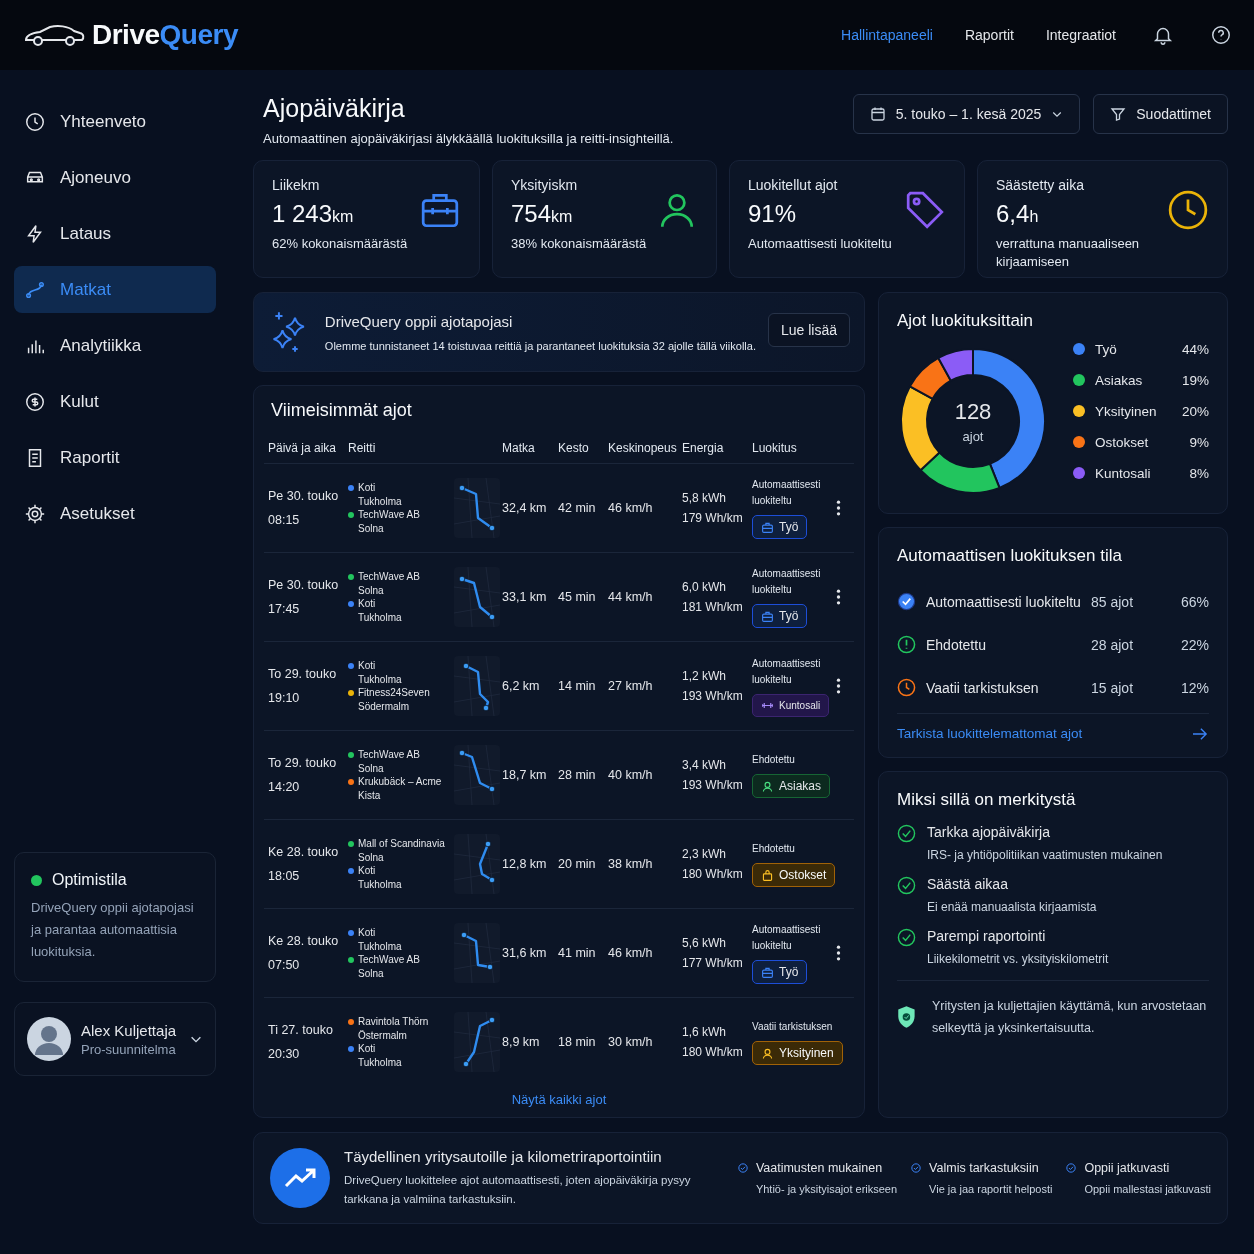 This screenshot has height=1254, width=1254. What do you see at coordinates (300, 1178) in the screenshot?
I see `trend-up-icon` at bounding box center [300, 1178].